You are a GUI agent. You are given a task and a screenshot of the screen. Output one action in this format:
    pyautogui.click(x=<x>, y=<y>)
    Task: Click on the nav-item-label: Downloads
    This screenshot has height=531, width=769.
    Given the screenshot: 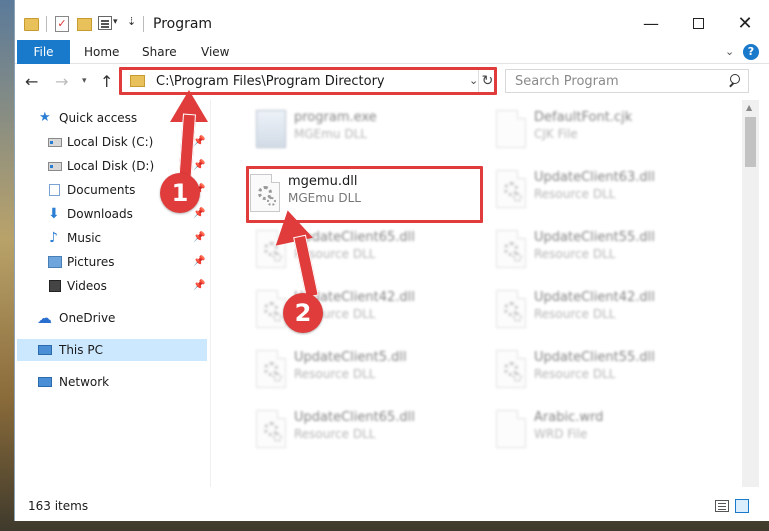 What is the action you would take?
    pyautogui.click(x=100, y=214)
    